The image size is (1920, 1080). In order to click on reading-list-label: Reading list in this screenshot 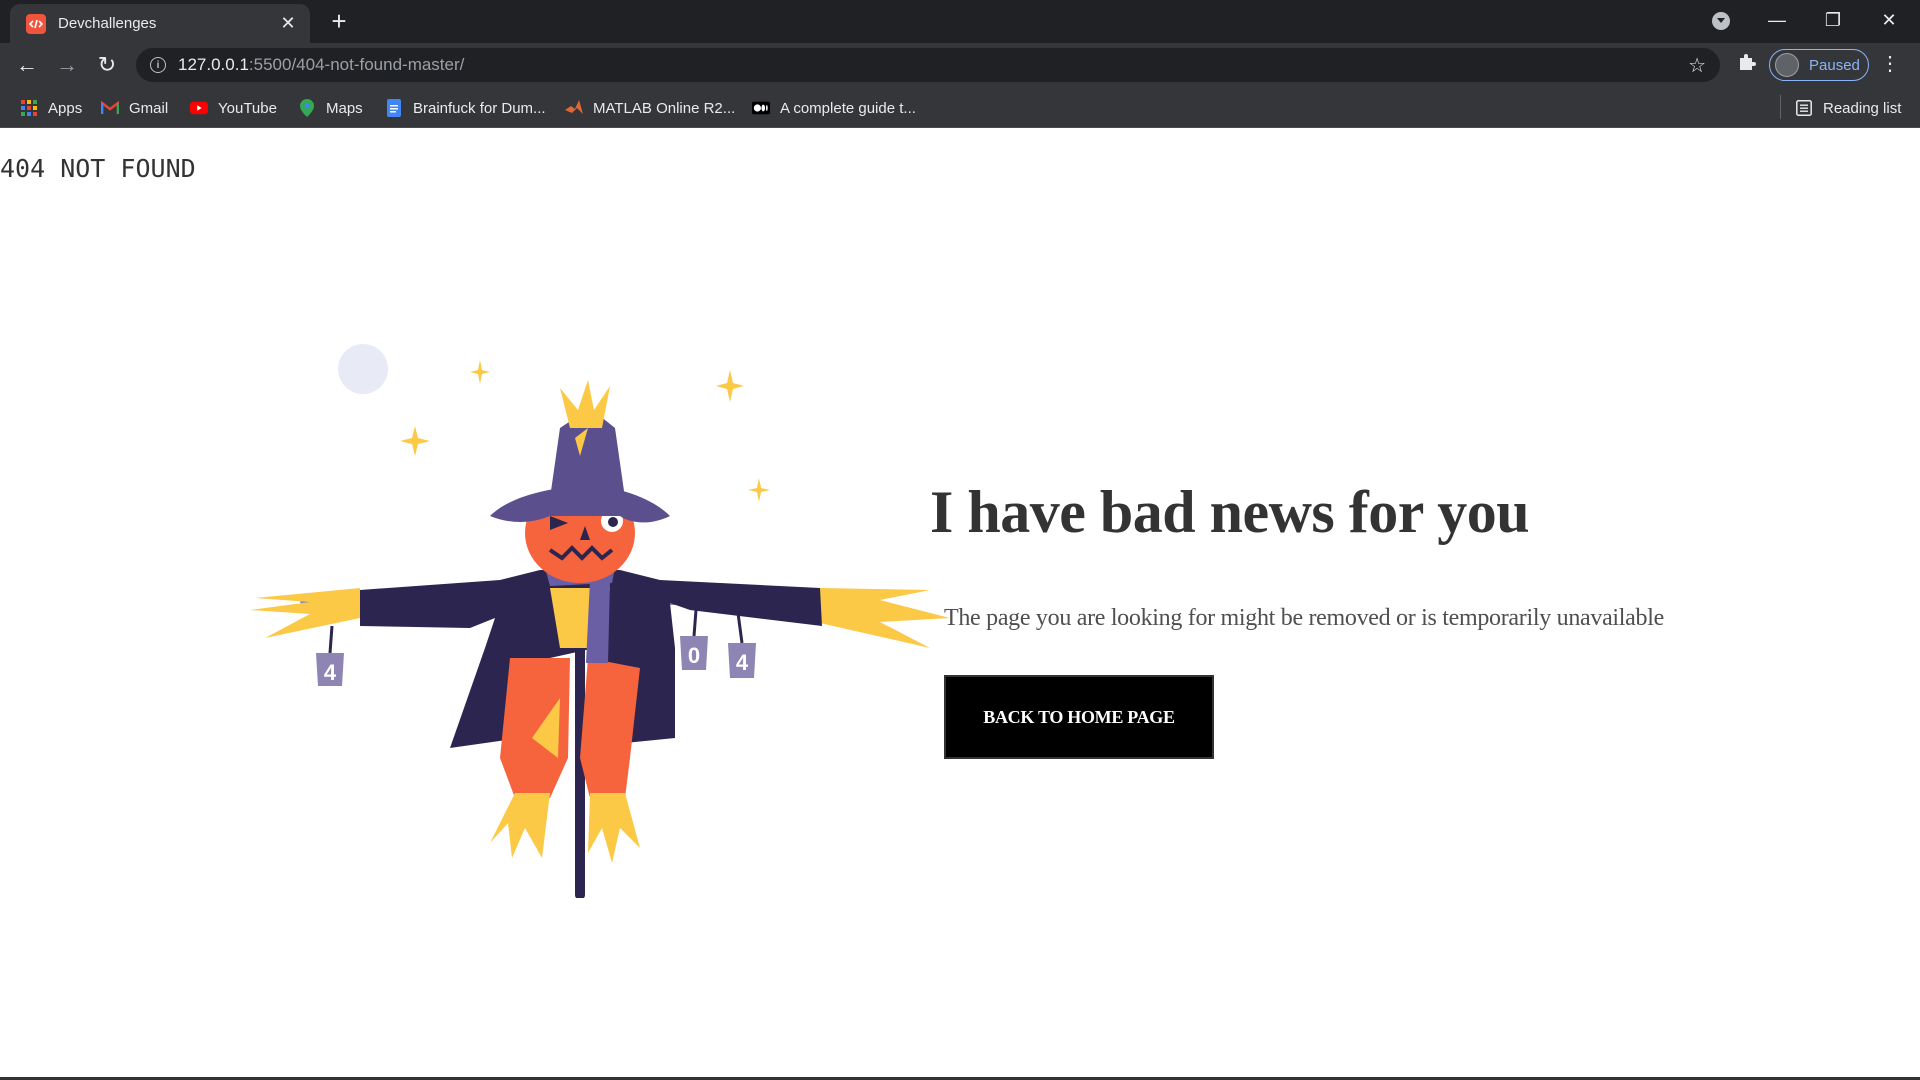, I will do `click(1862, 108)`.